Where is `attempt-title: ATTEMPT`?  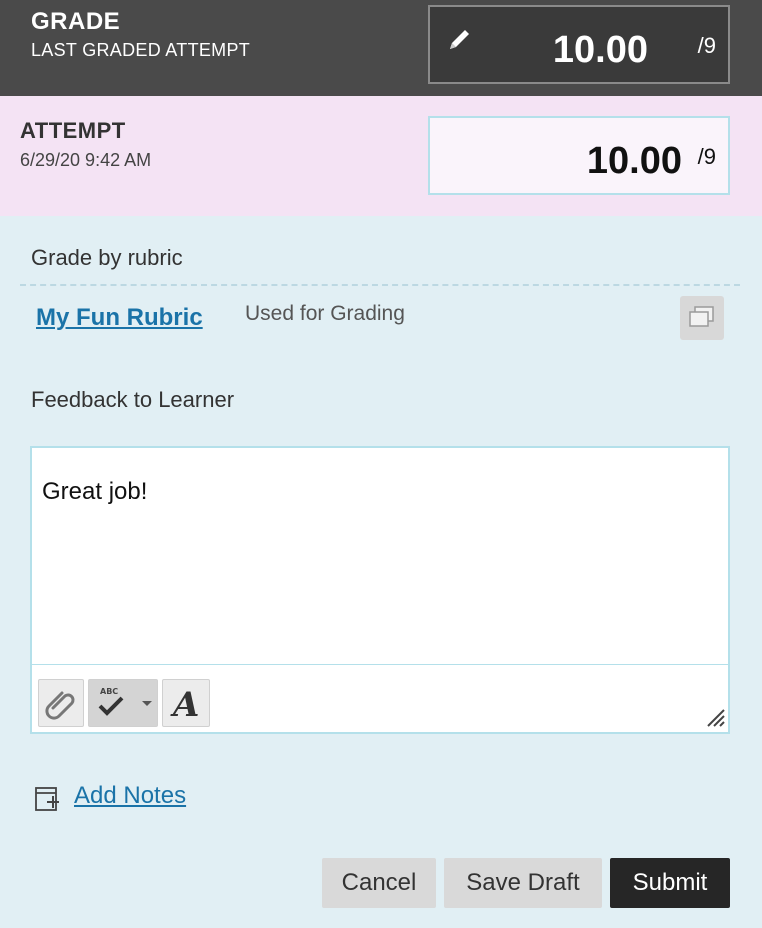 attempt-title: ATTEMPT is located at coordinates (73, 130).